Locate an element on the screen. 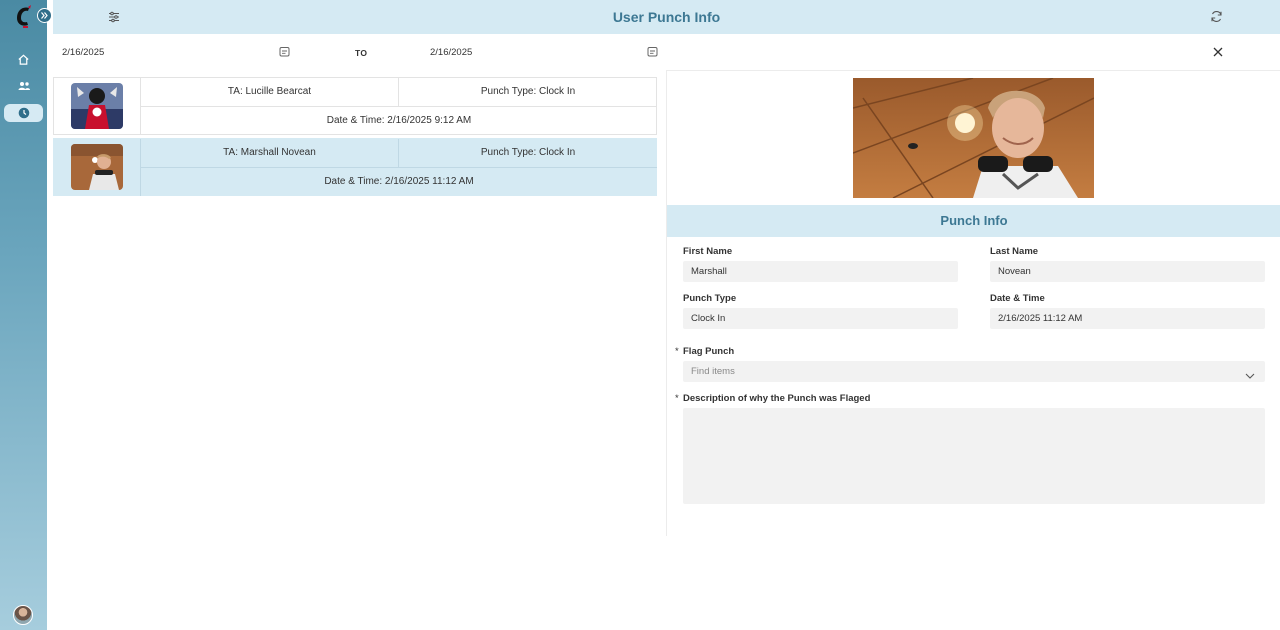 Image resolution: width=1280 pixels, height=630 pixels. punch-date-time: Date & Time: 2/16/2025 9:12 AM is located at coordinates (398, 121).